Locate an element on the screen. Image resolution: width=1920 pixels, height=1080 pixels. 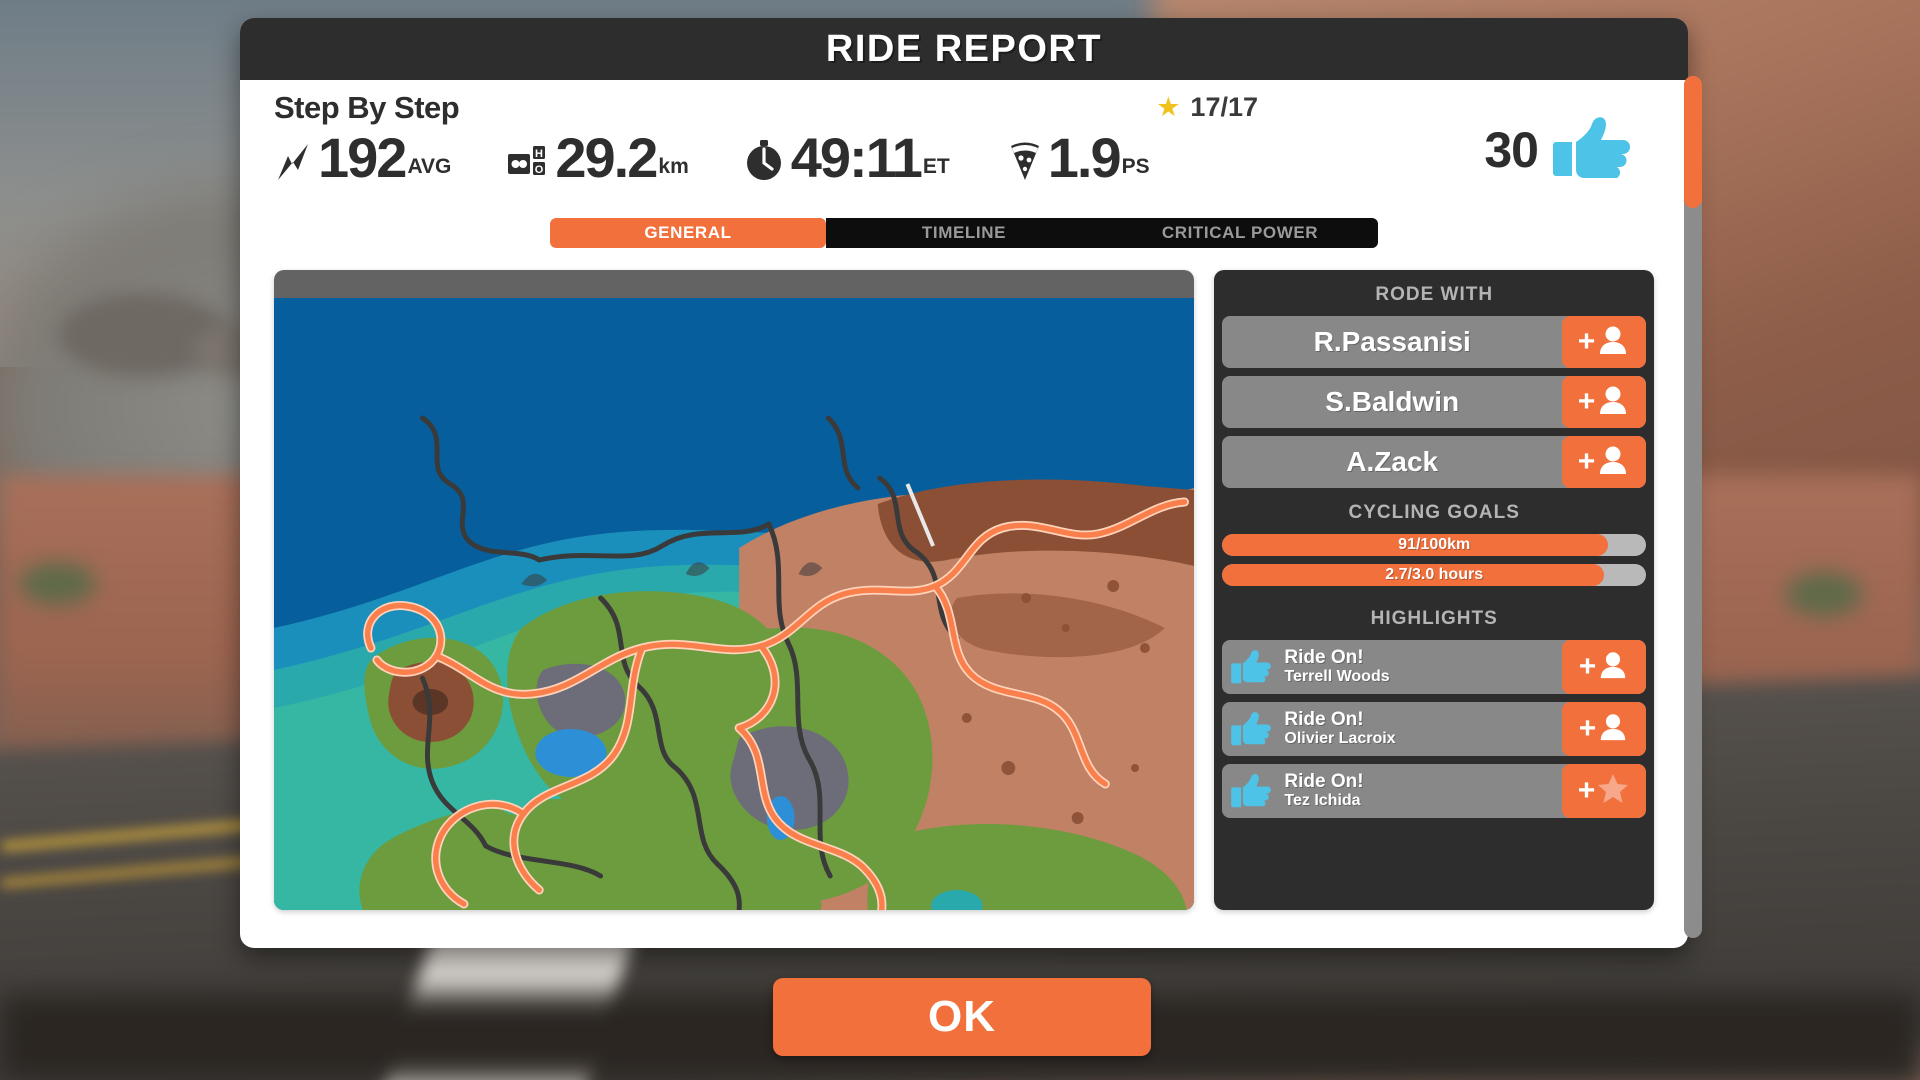
svg-text: H is located at coordinates (539, 154).